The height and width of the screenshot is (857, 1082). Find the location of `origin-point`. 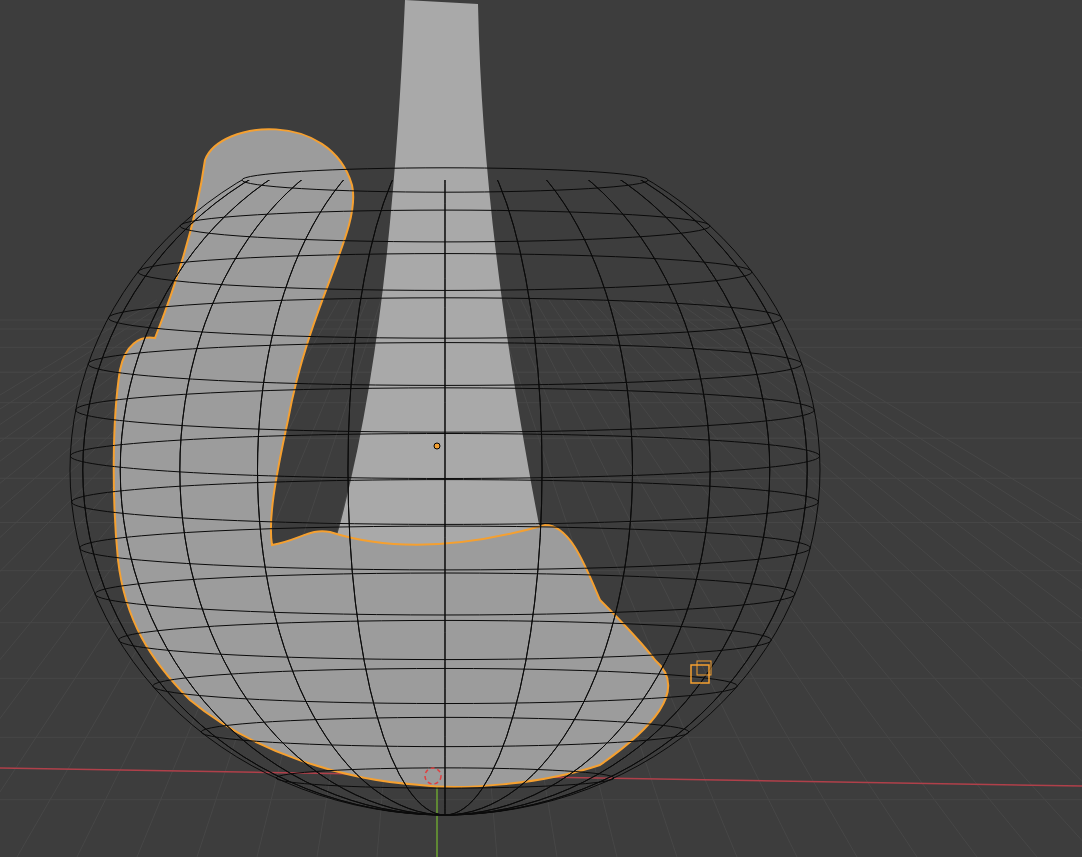

origin-point is located at coordinates (437, 446).